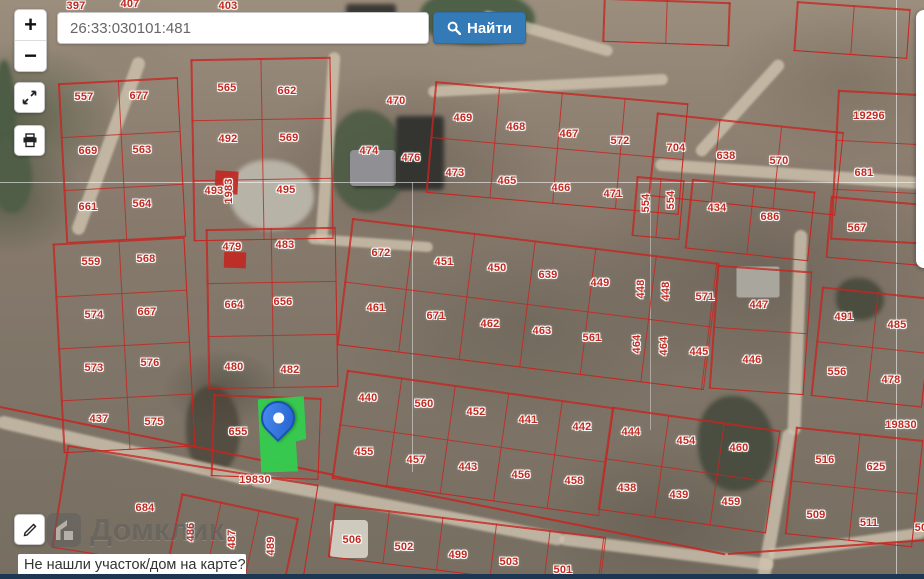 The height and width of the screenshot is (579, 924). What do you see at coordinates (352, 540) in the screenshot?
I see `parcel-label: 506` at bounding box center [352, 540].